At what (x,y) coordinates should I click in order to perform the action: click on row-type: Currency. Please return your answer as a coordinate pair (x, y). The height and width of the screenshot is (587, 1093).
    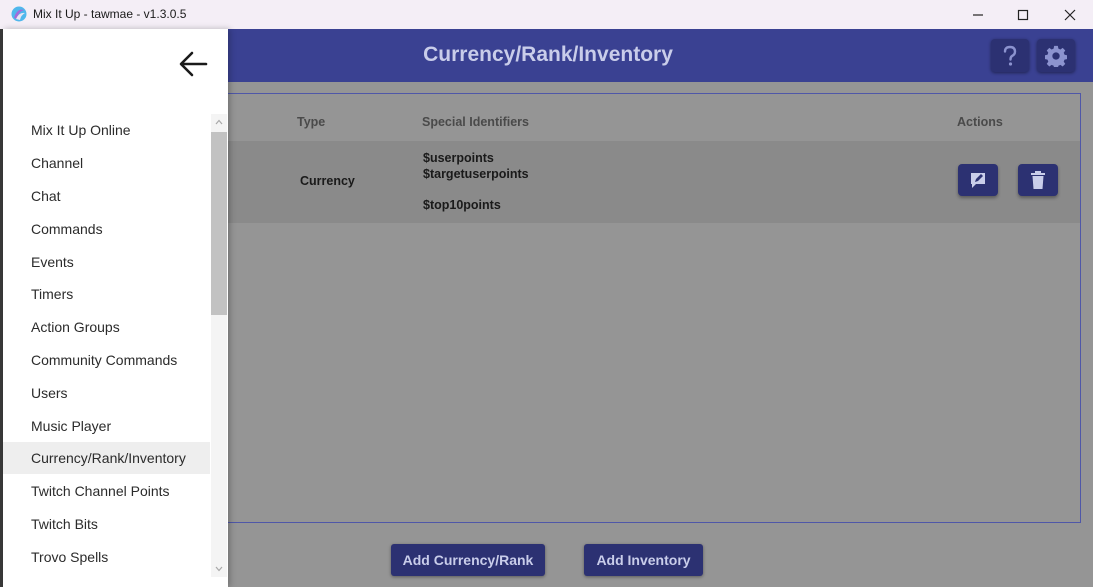
    Looking at the image, I should click on (327, 181).